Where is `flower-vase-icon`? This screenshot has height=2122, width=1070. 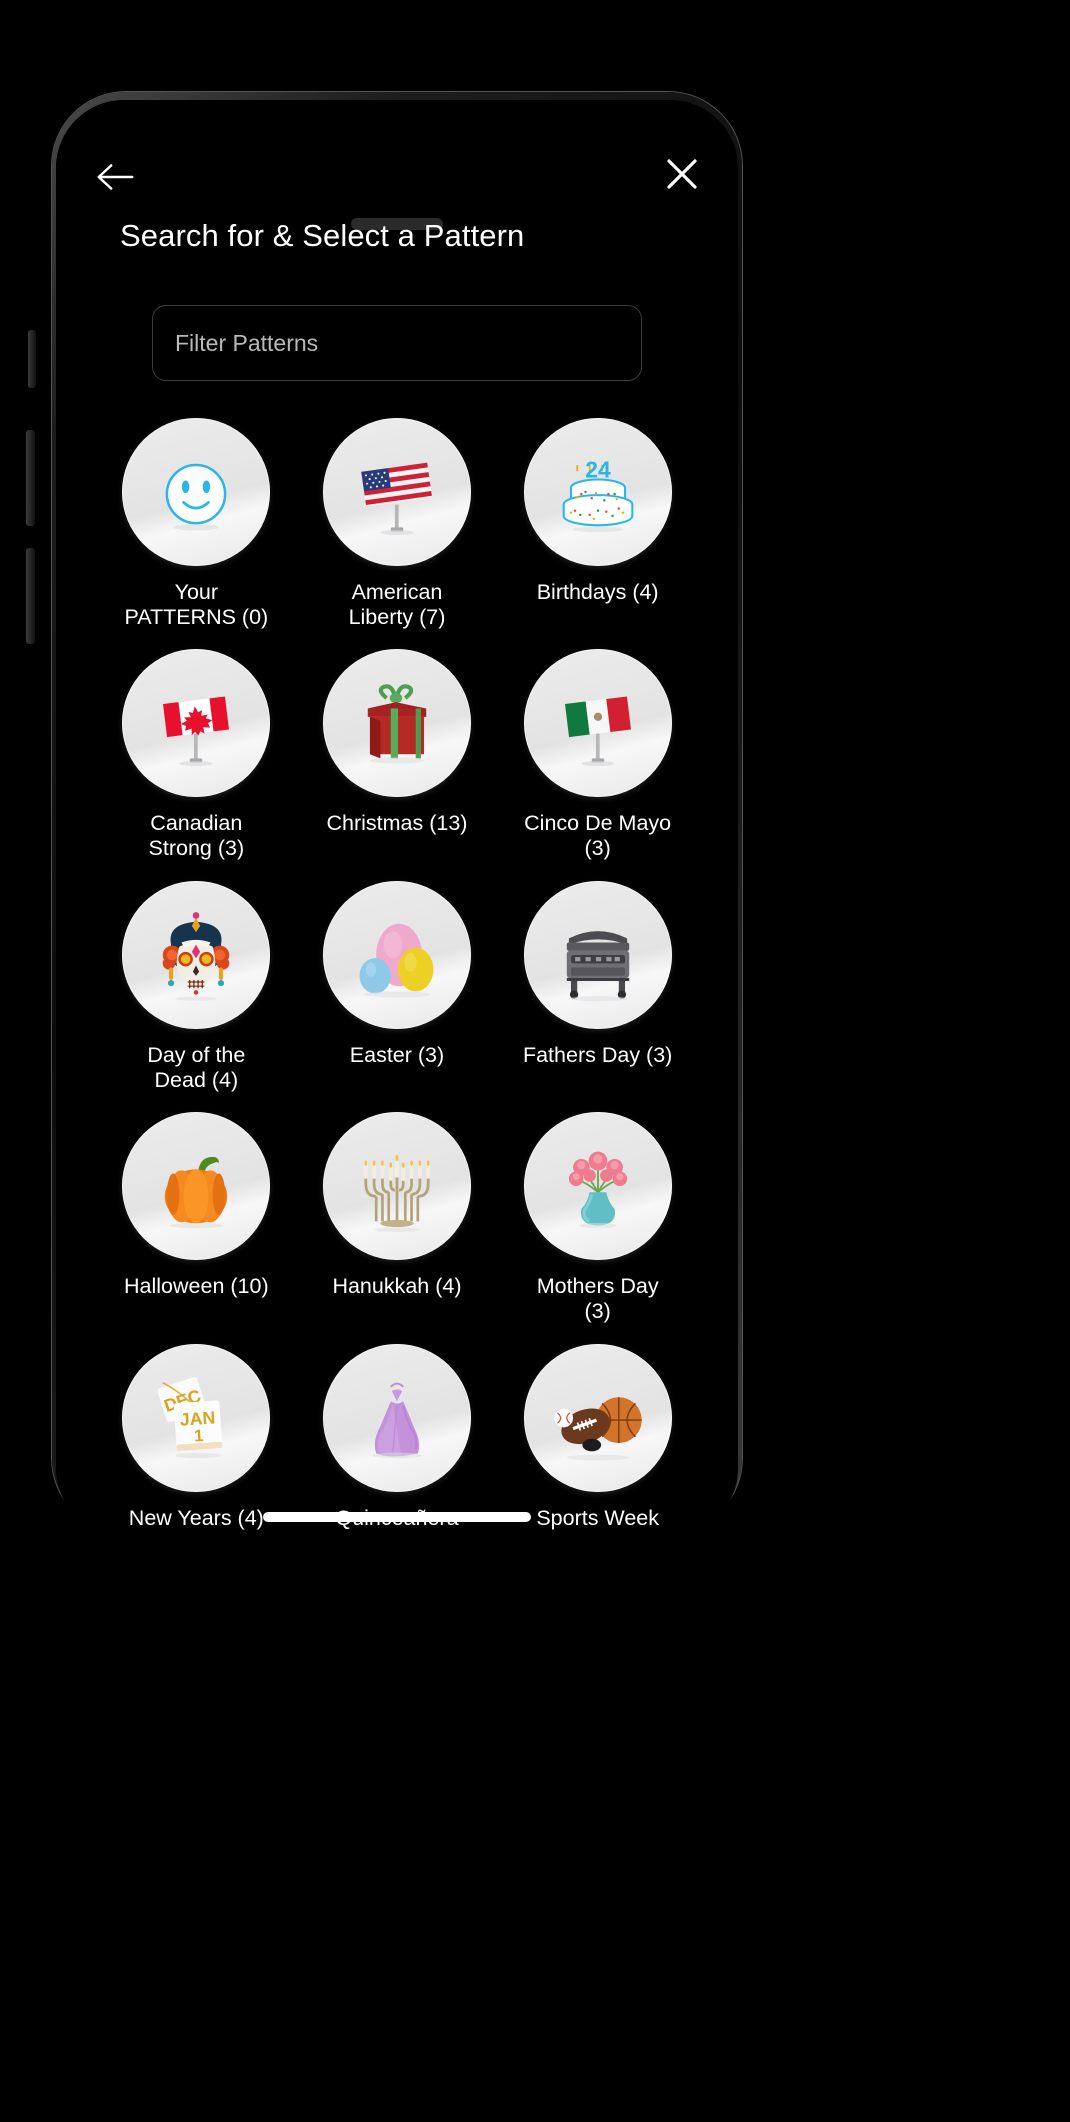
flower-vase-icon is located at coordinates (597, 1190).